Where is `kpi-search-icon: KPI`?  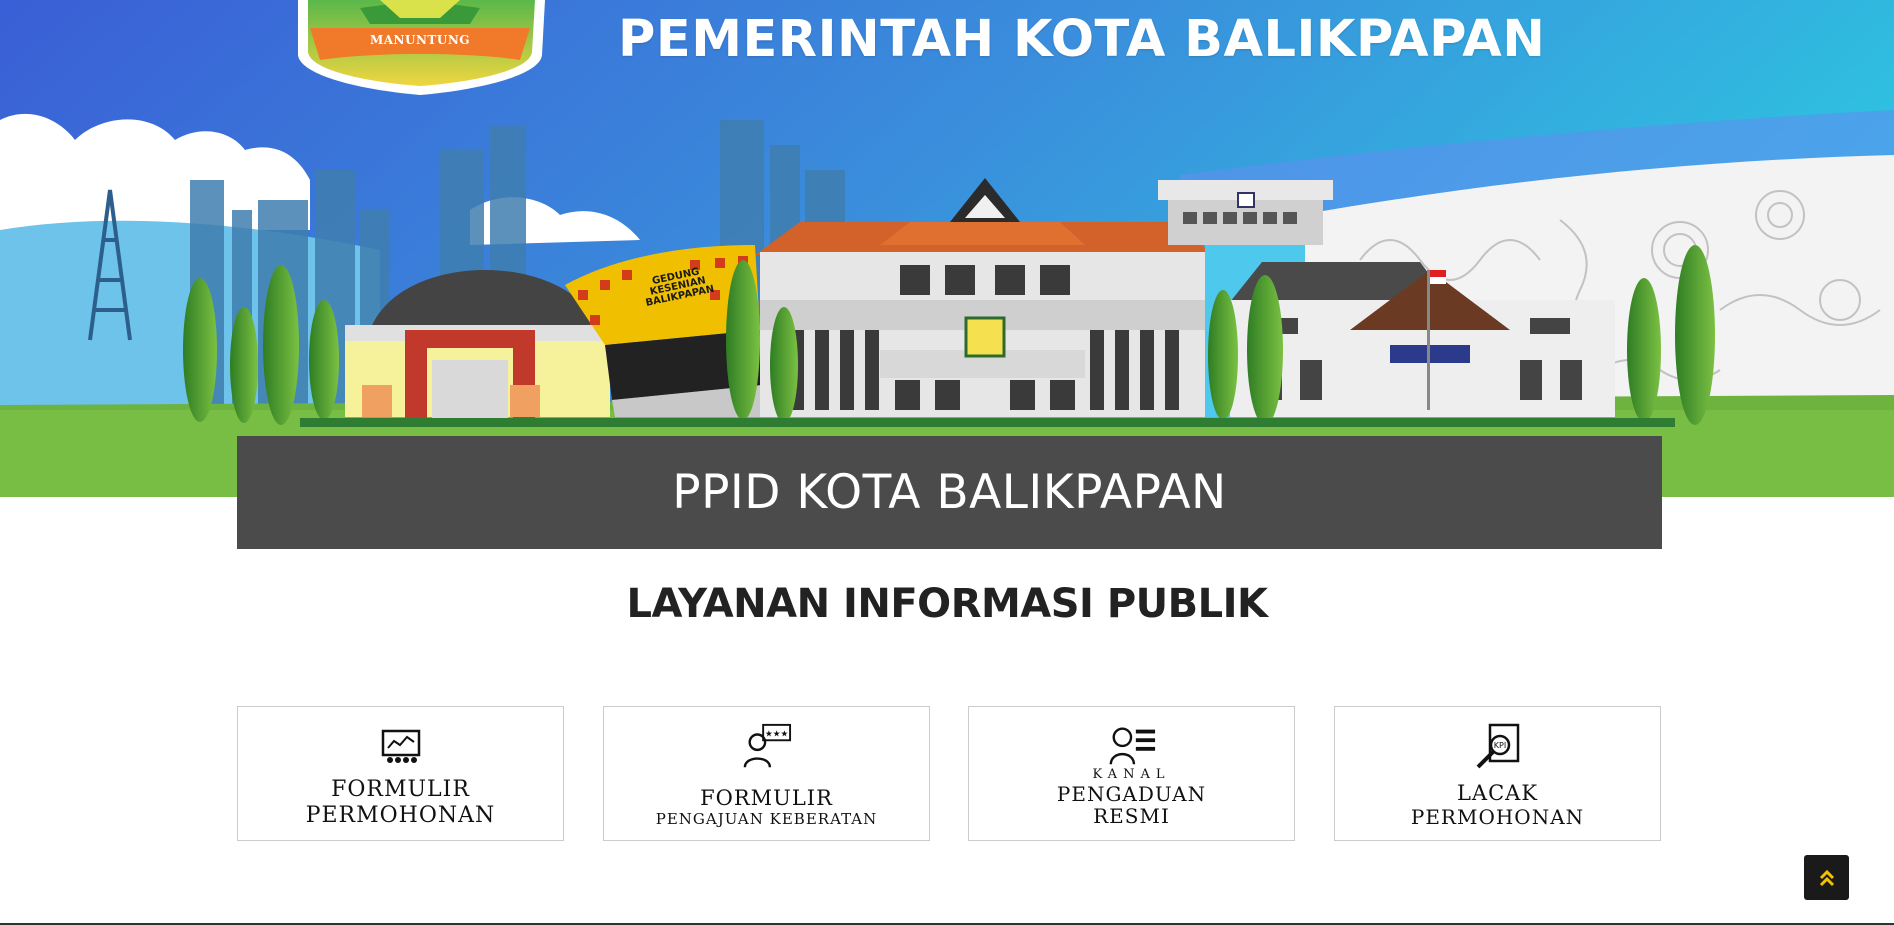
kpi-search-icon: KPI is located at coordinates (1498, 746).